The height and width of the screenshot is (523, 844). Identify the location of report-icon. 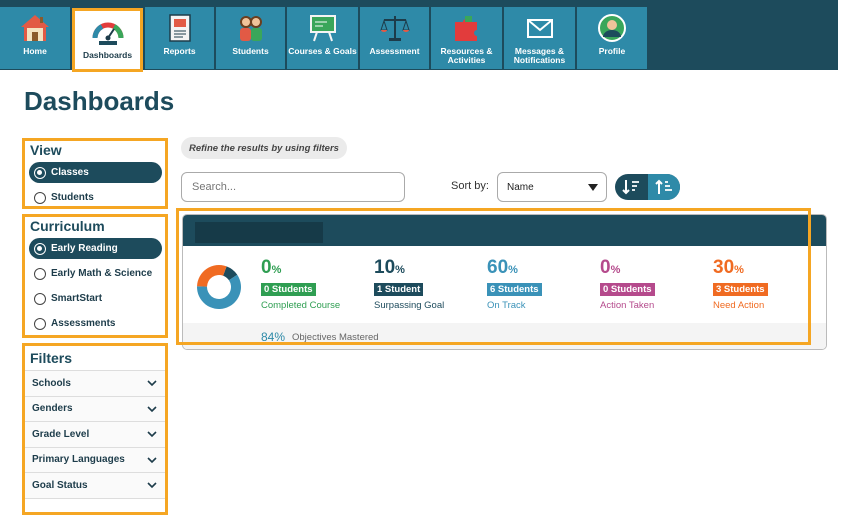
(180, 28).